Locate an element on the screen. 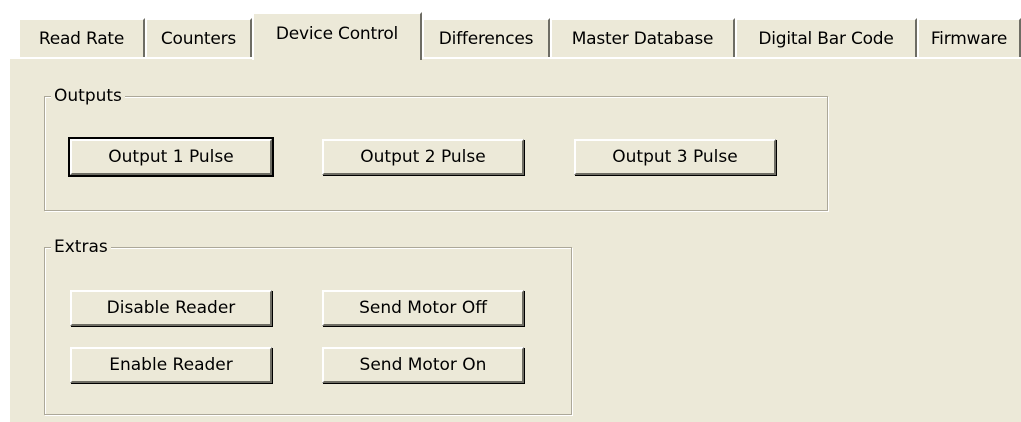  enable-reader-button: Enable Reader is located at coordinates (171, 365).